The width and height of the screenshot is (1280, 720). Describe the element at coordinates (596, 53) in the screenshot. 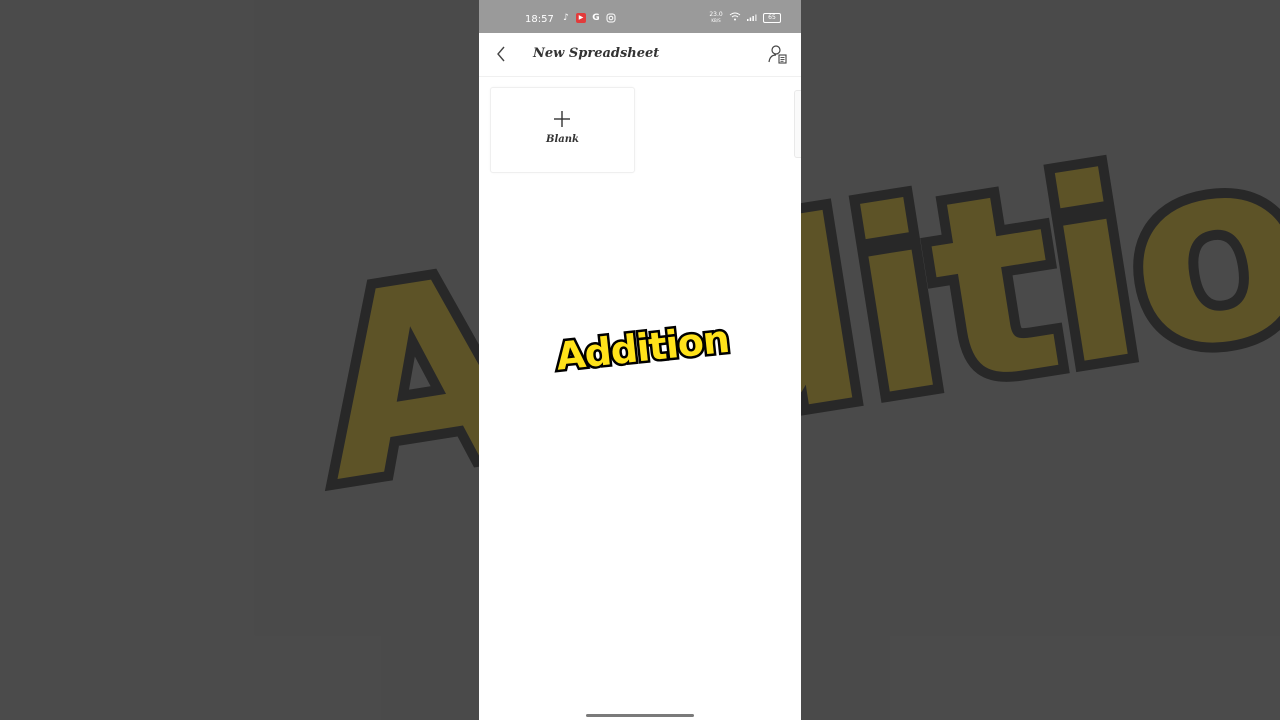

I see `page-title: New Spreadsheet` at that location.